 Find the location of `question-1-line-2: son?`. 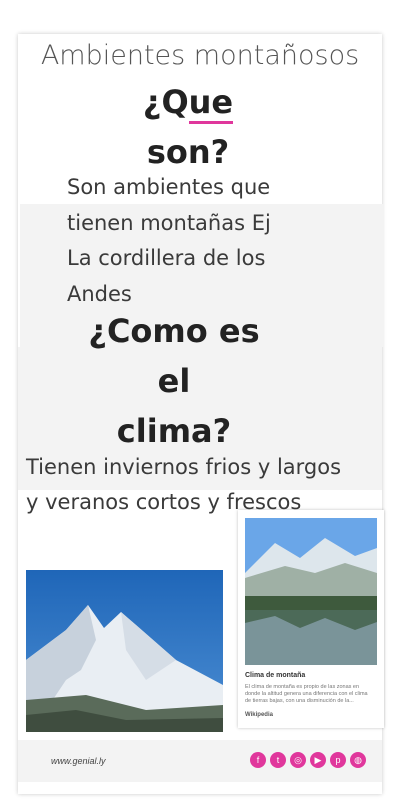

question-1-line-2: son? is located at coordinates (188, 152).